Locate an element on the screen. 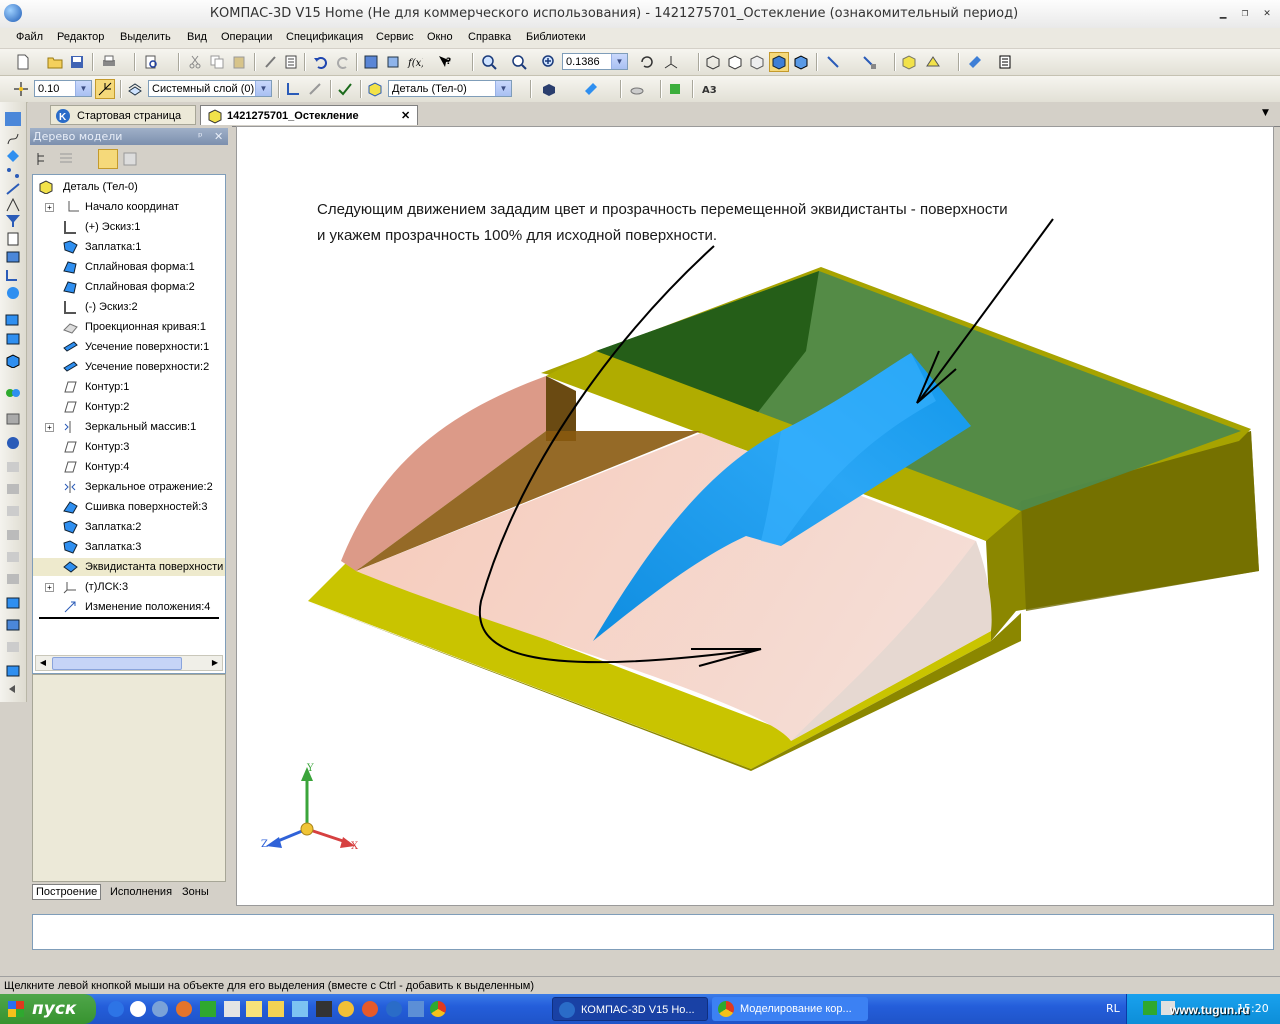  tab-build: Построение is located at coordinates (67, 892).